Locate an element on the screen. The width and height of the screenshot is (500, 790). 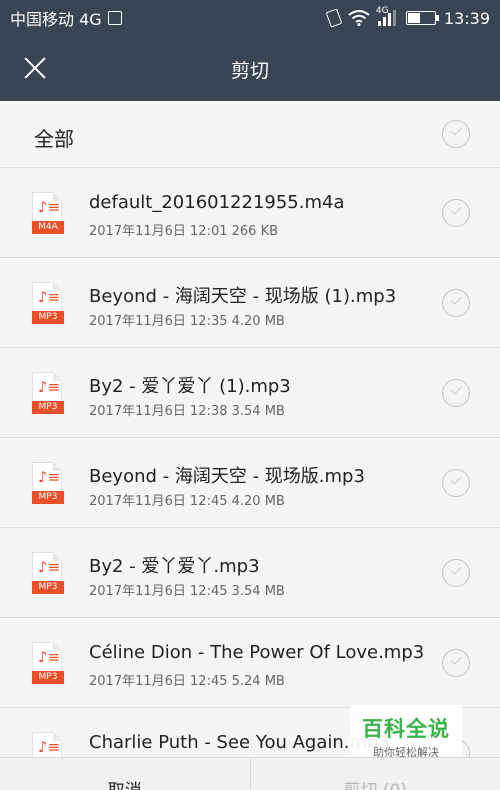
bottom-action-bar: 取消 剪切 (0) is located at coordinates (250, 773).